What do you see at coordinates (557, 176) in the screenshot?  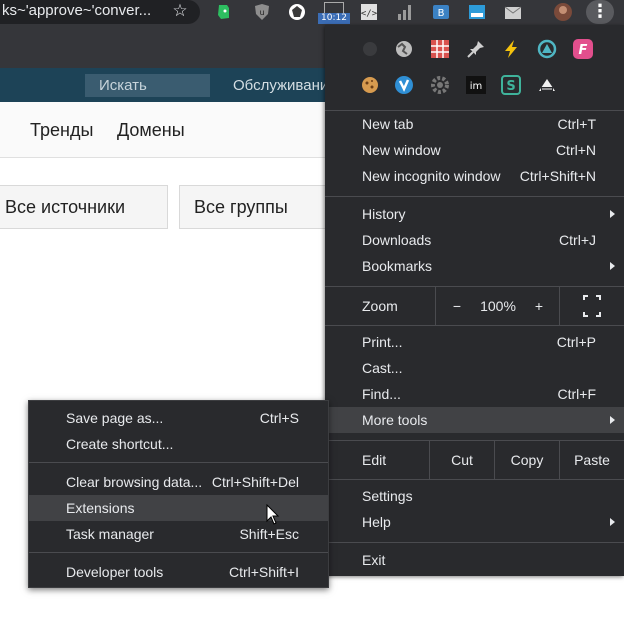 I see `menu-shortcut: Ctrl+Shift+N` at bounding box center [557, 176].